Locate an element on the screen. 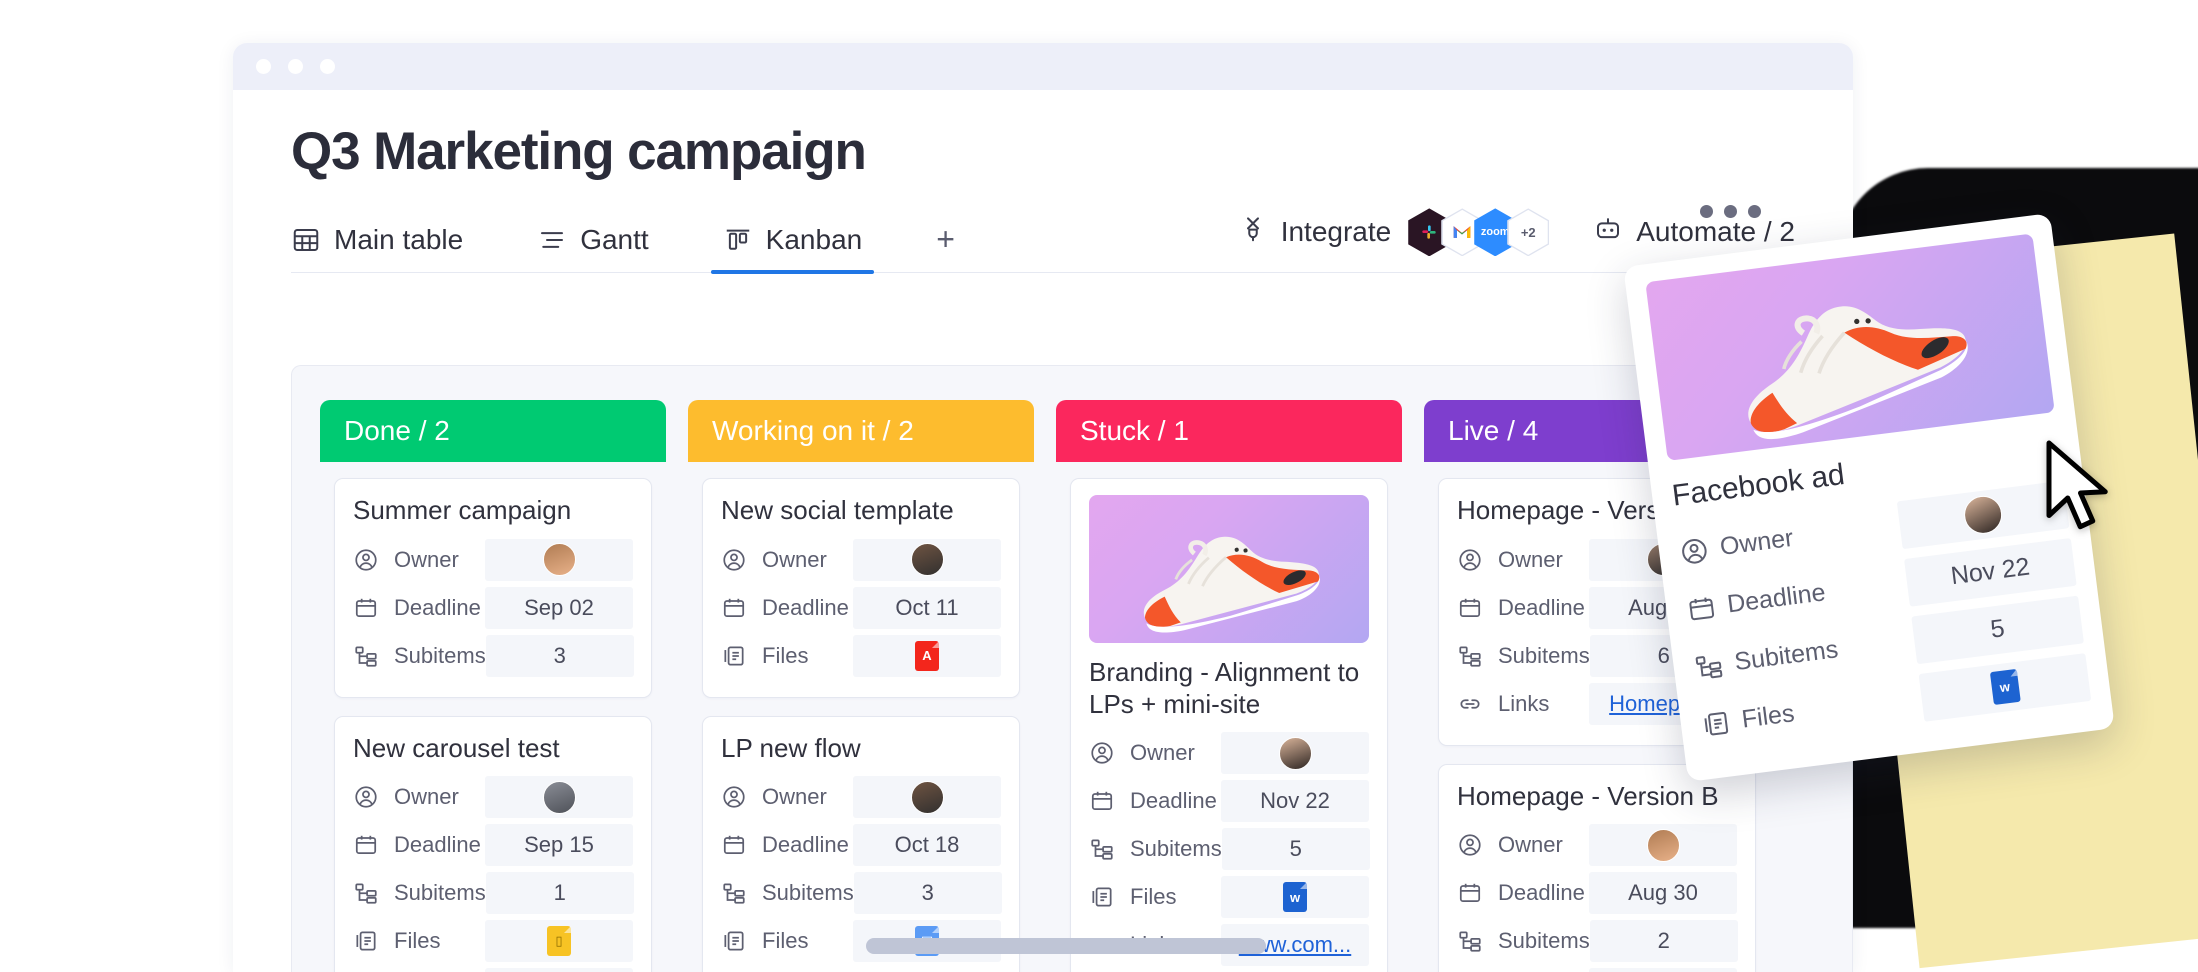  card-field-deadline: Deadline Sep 15 is located at coordinates (493, 845).